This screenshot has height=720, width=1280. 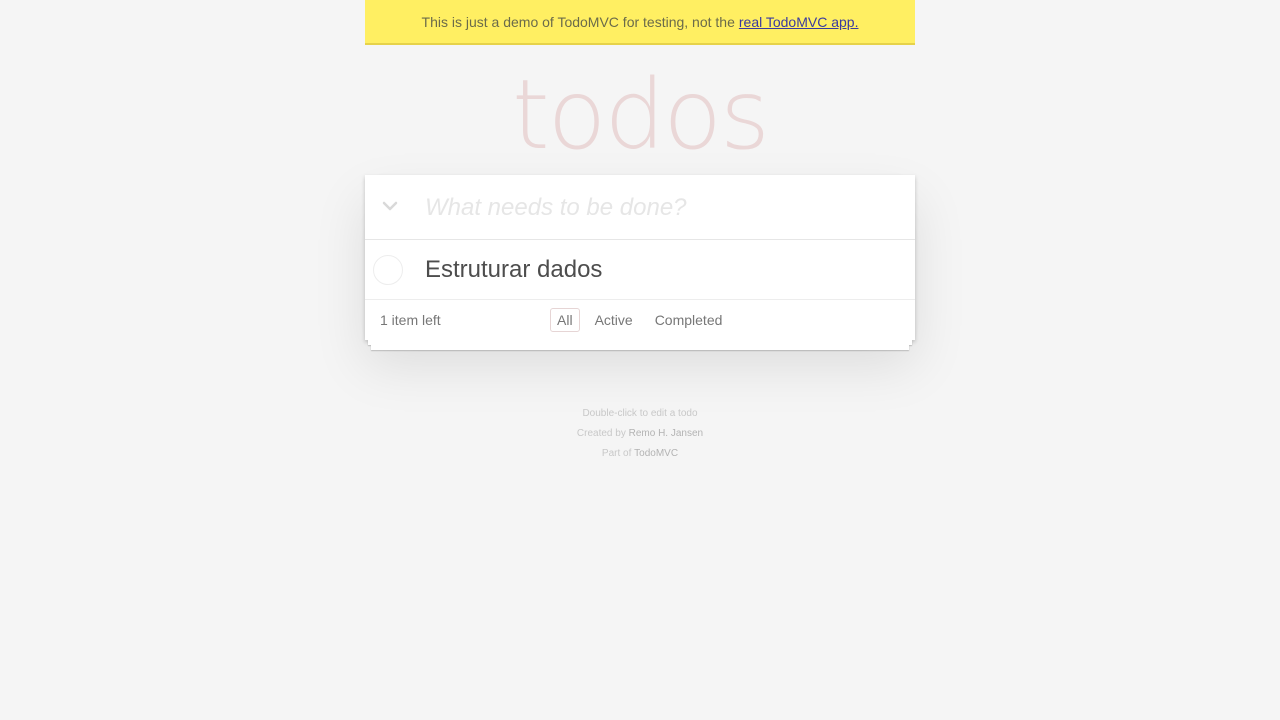 I want to click on todo-footer: 1 item left All Active Completed, so click(x=640, y=320).